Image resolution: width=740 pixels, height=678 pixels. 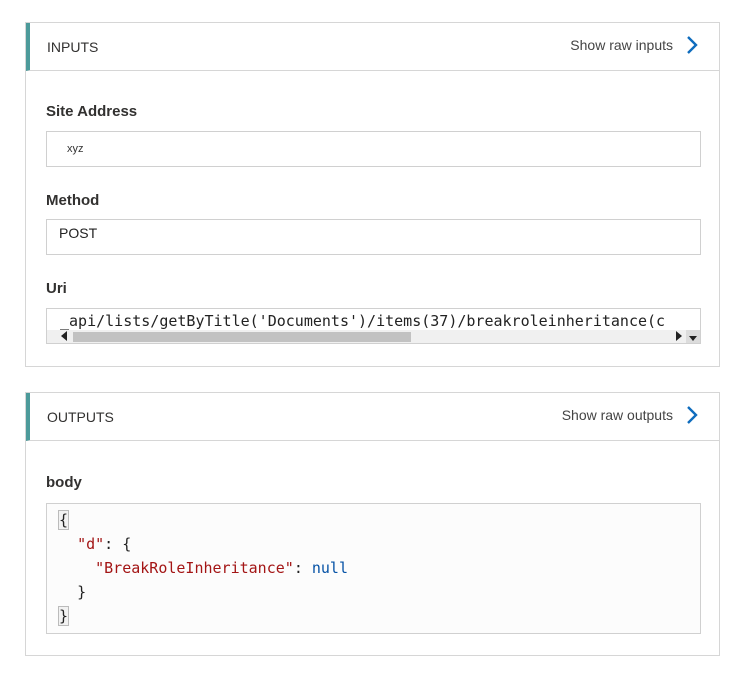 What do you see at coordinates (63, 616) in the screenshot?
I see `json-close-brace: }` at bounding box center [63, 616].